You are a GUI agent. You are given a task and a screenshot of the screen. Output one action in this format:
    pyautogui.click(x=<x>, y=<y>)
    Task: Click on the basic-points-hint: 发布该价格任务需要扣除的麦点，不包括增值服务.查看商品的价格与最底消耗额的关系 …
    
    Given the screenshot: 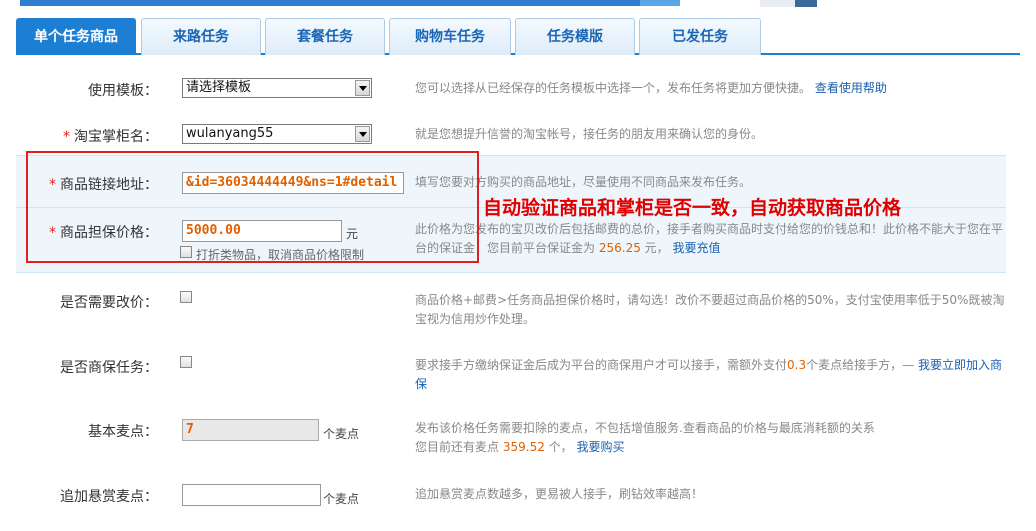 What is the action you would take?
    pyautogui.click(x=710, y=438)
    